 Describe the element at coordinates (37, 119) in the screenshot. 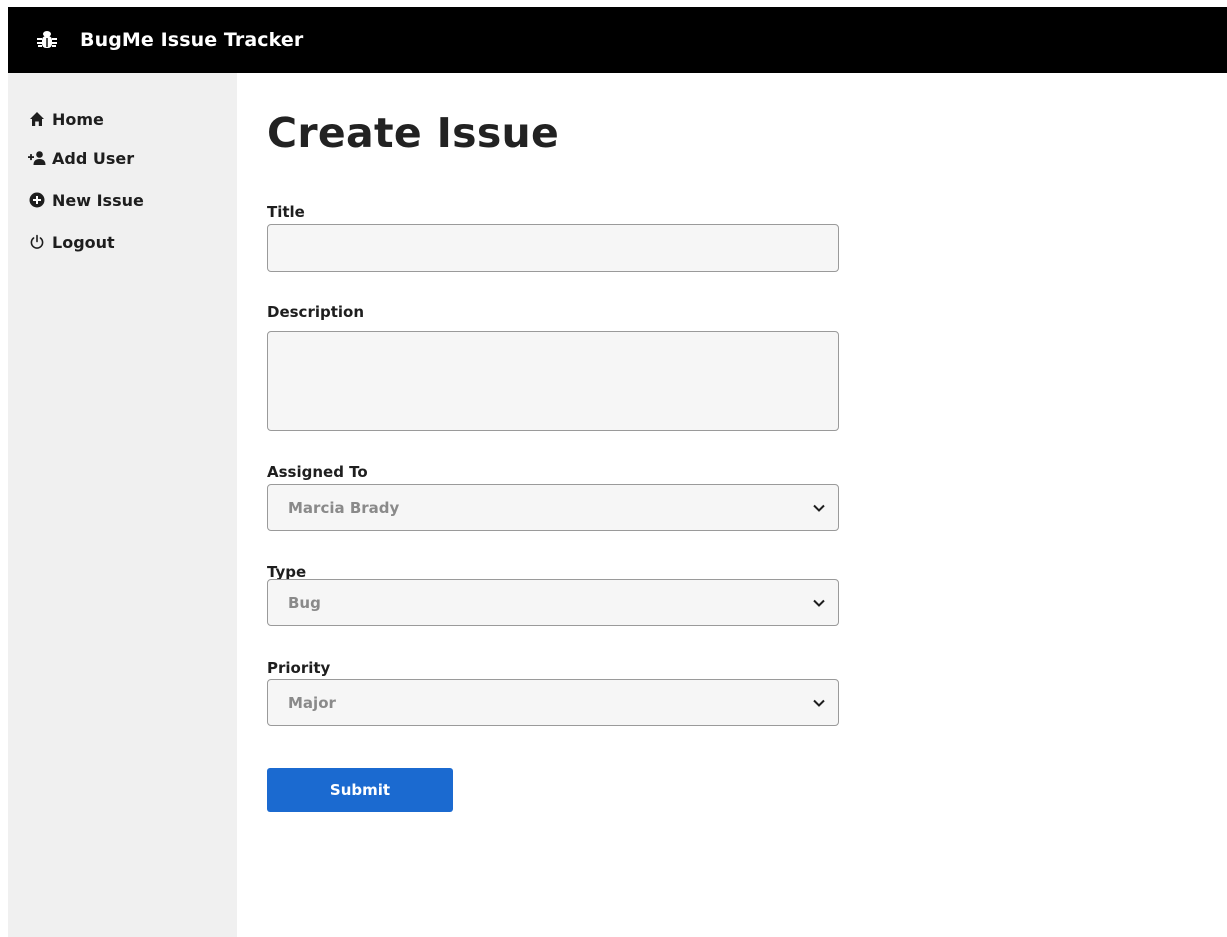

I see `home-icon` at that location.